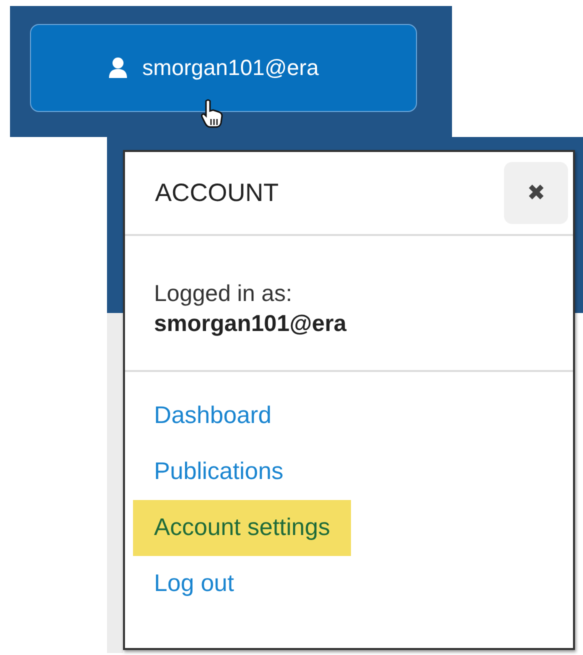  Describe the element at coordinates (536, 193) in the screenshot. I see `close-button: ✖` at that location.